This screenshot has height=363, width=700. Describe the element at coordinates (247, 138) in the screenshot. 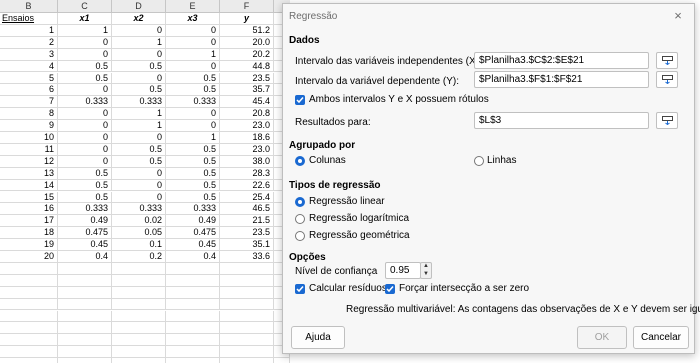

I see `table-cell: 18.6` at that location.